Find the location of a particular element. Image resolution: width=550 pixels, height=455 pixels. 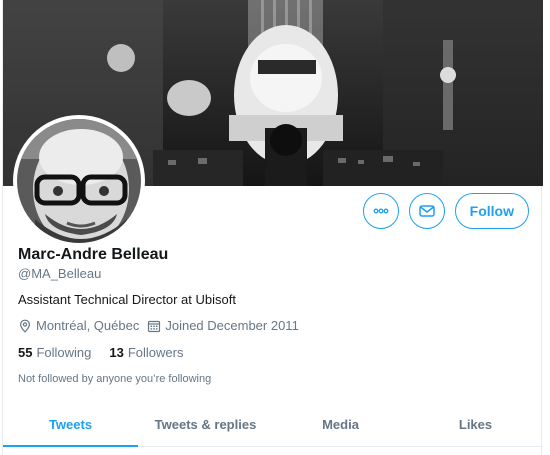

follow-button: Follow is located at coordinates (491, 211).